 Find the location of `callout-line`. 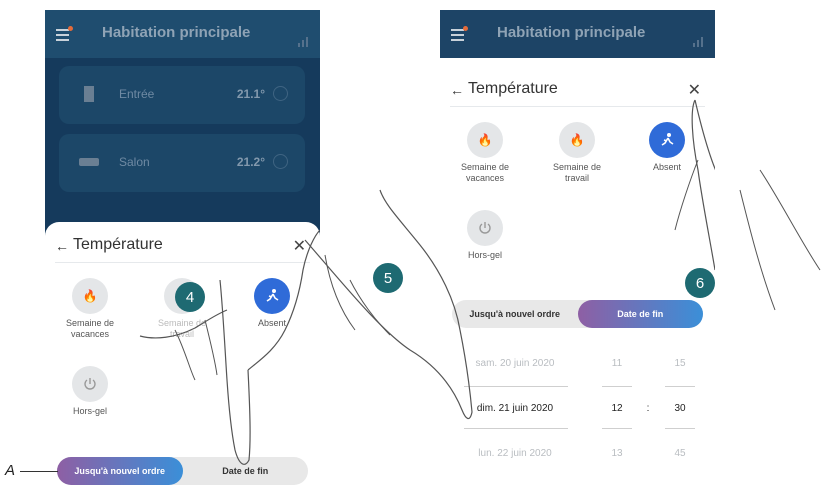

callout-line is located at coordinates (39, 471).